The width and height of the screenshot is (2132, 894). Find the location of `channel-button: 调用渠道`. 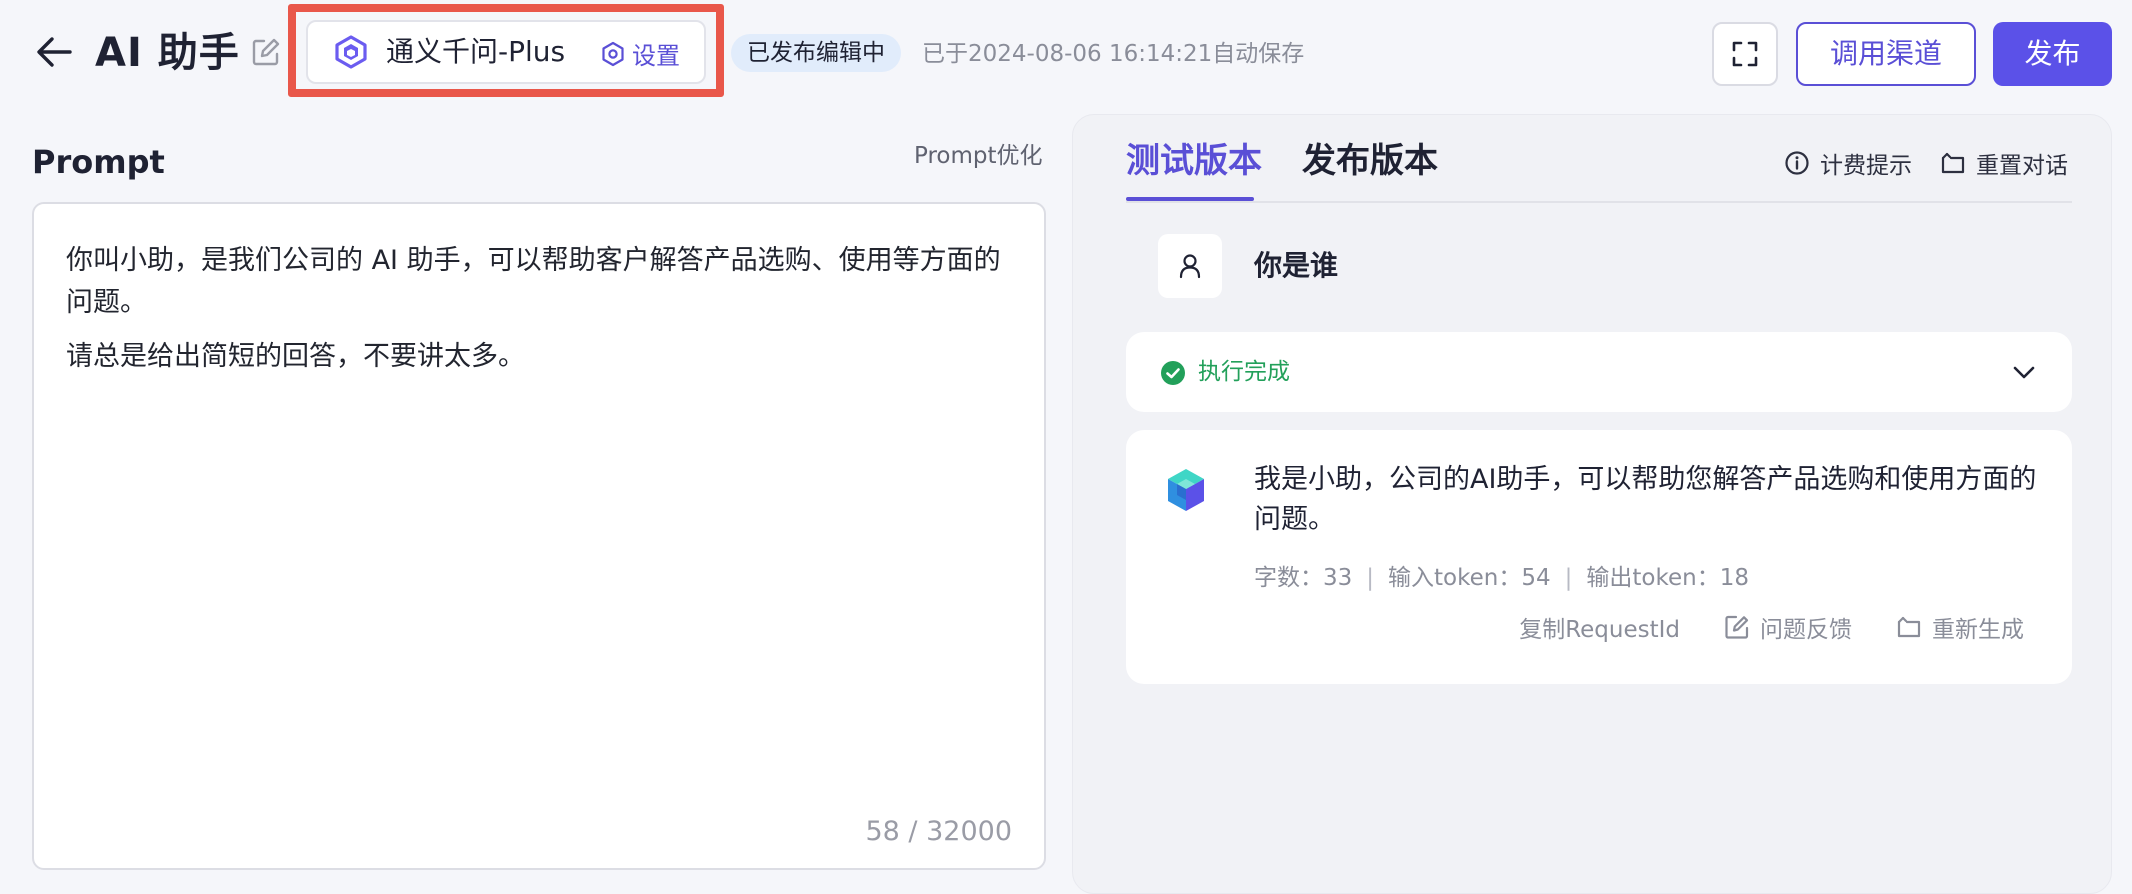

channel-button: 调用渠道 is located at coordinates (1886, 54).